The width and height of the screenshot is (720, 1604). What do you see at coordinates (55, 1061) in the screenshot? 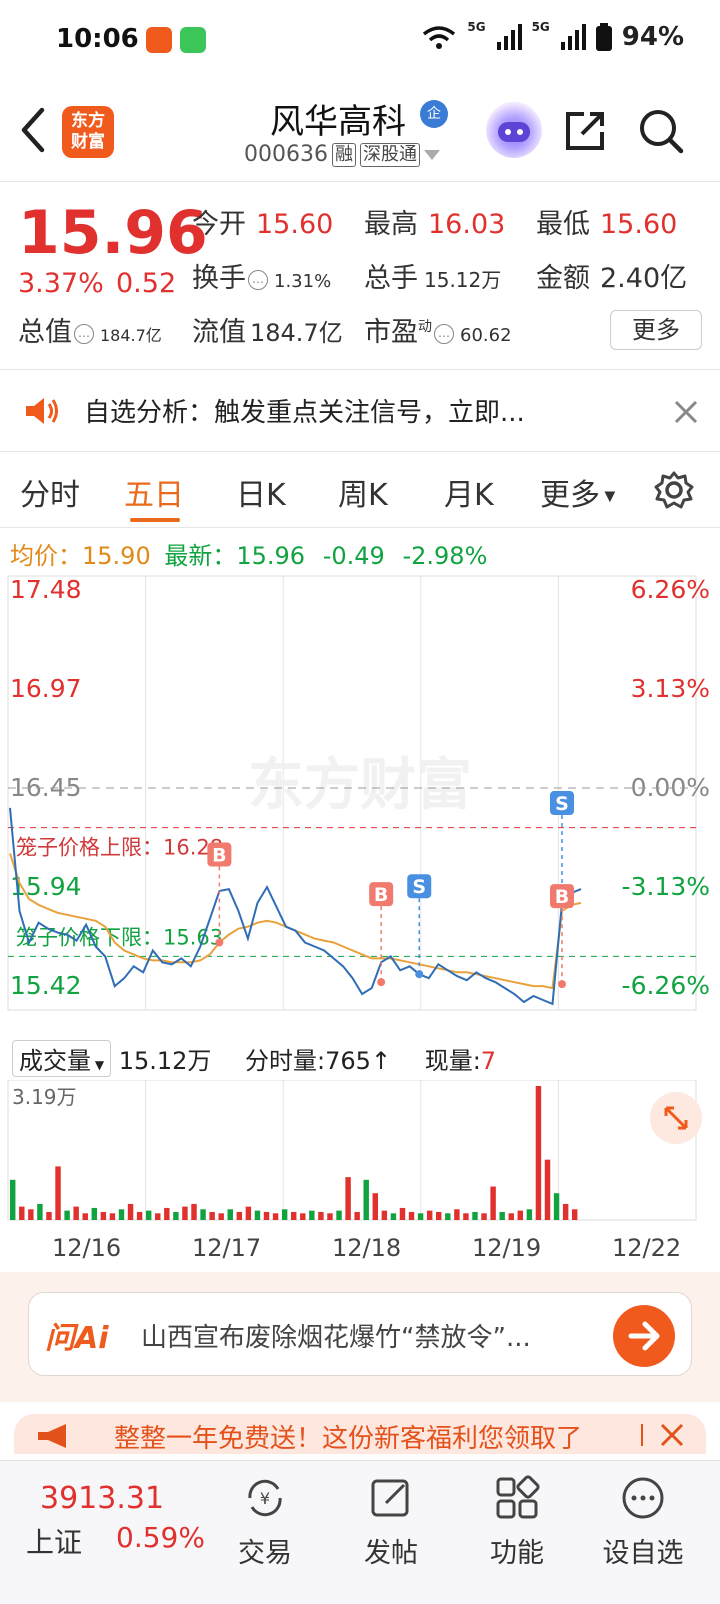
I see `indicator-label: 成交量` at bounding box center [55, 1061].